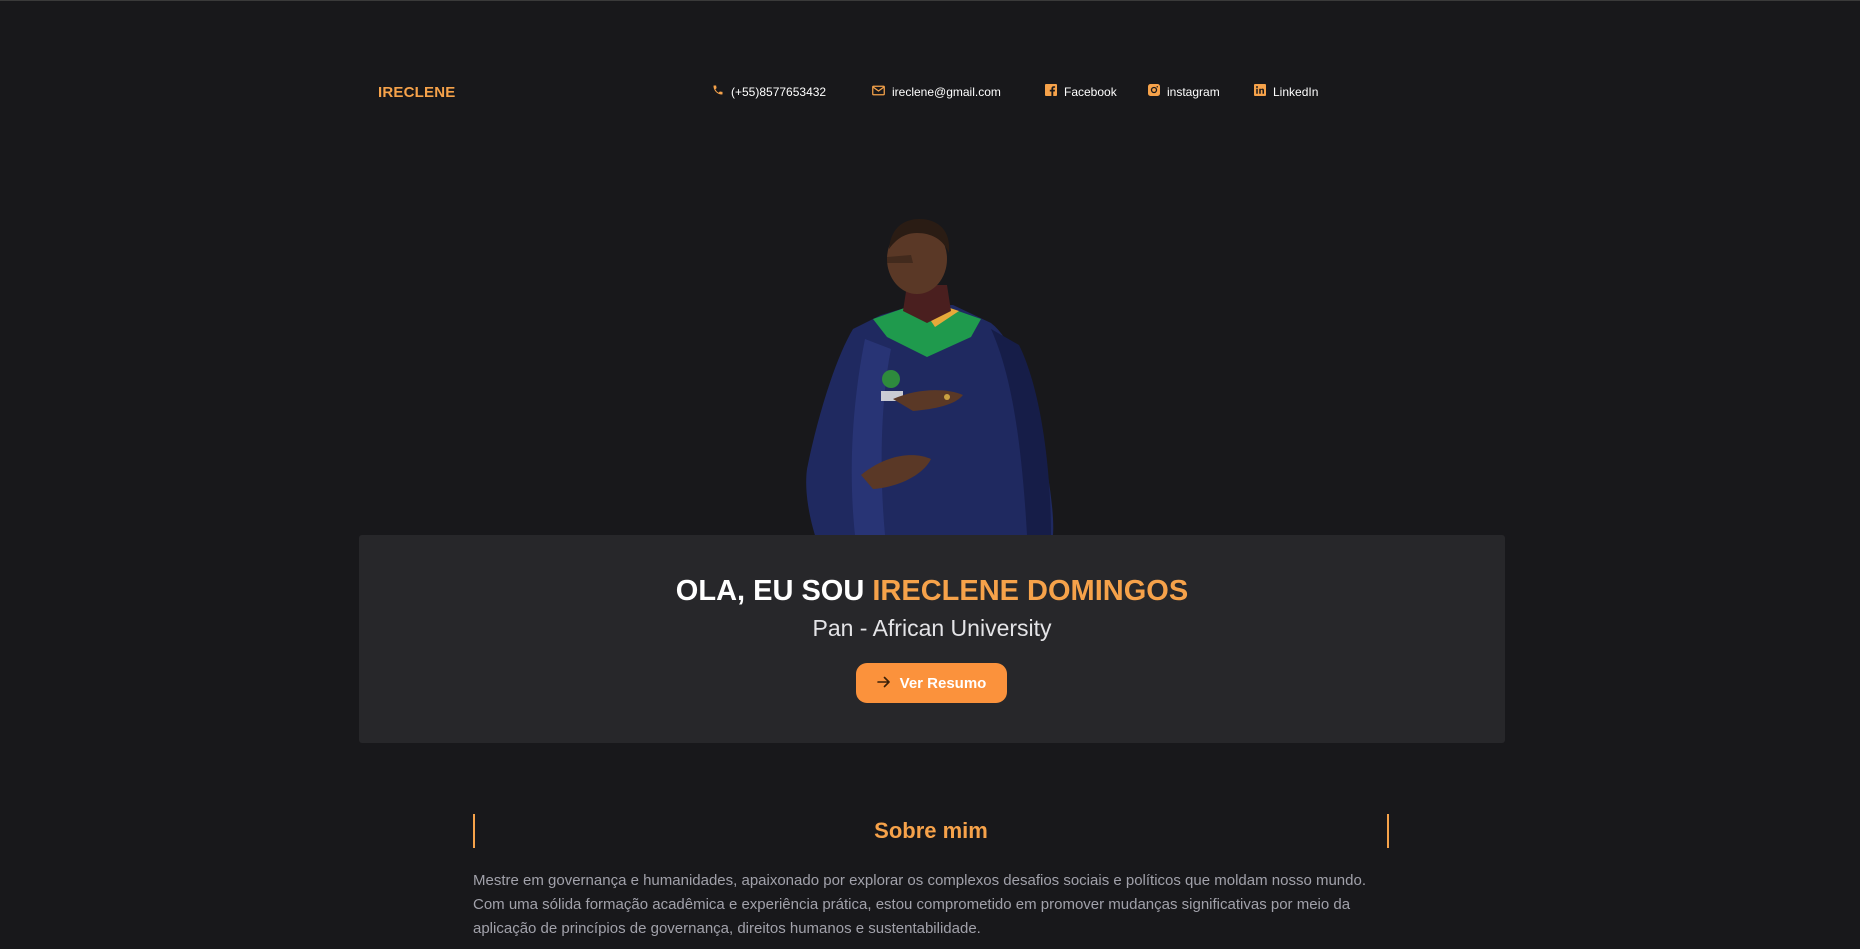  I want to click on linkedin-link: LinkedIn, so click(1286, 91).